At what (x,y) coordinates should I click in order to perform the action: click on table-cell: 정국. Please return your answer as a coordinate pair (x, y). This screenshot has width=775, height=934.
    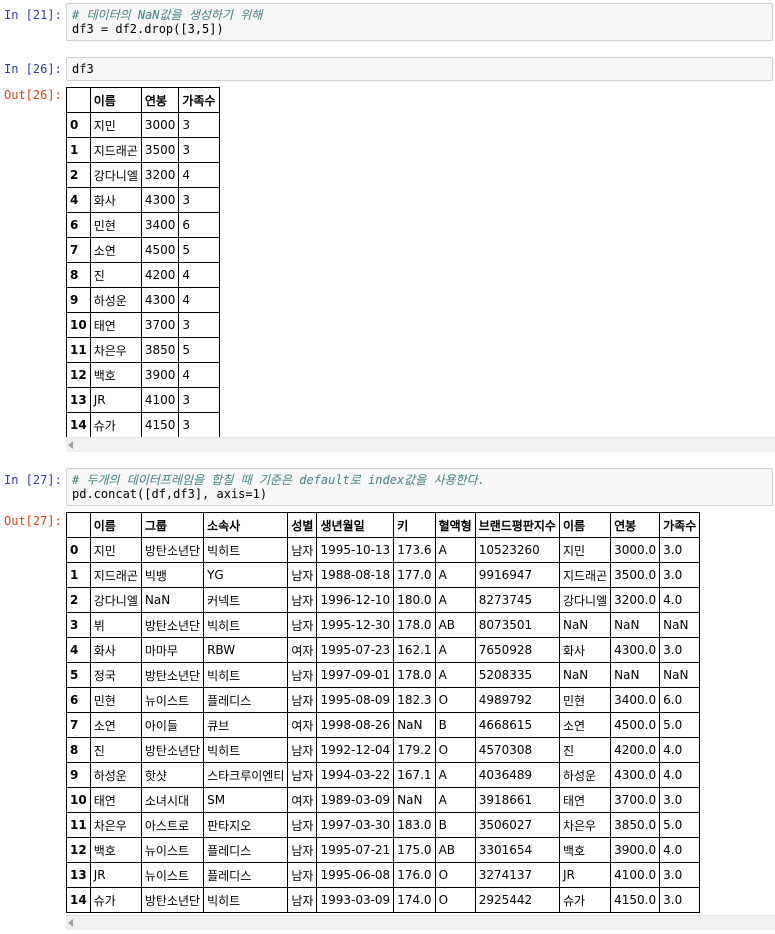
    Looking at the image, I should click on (115, 675).